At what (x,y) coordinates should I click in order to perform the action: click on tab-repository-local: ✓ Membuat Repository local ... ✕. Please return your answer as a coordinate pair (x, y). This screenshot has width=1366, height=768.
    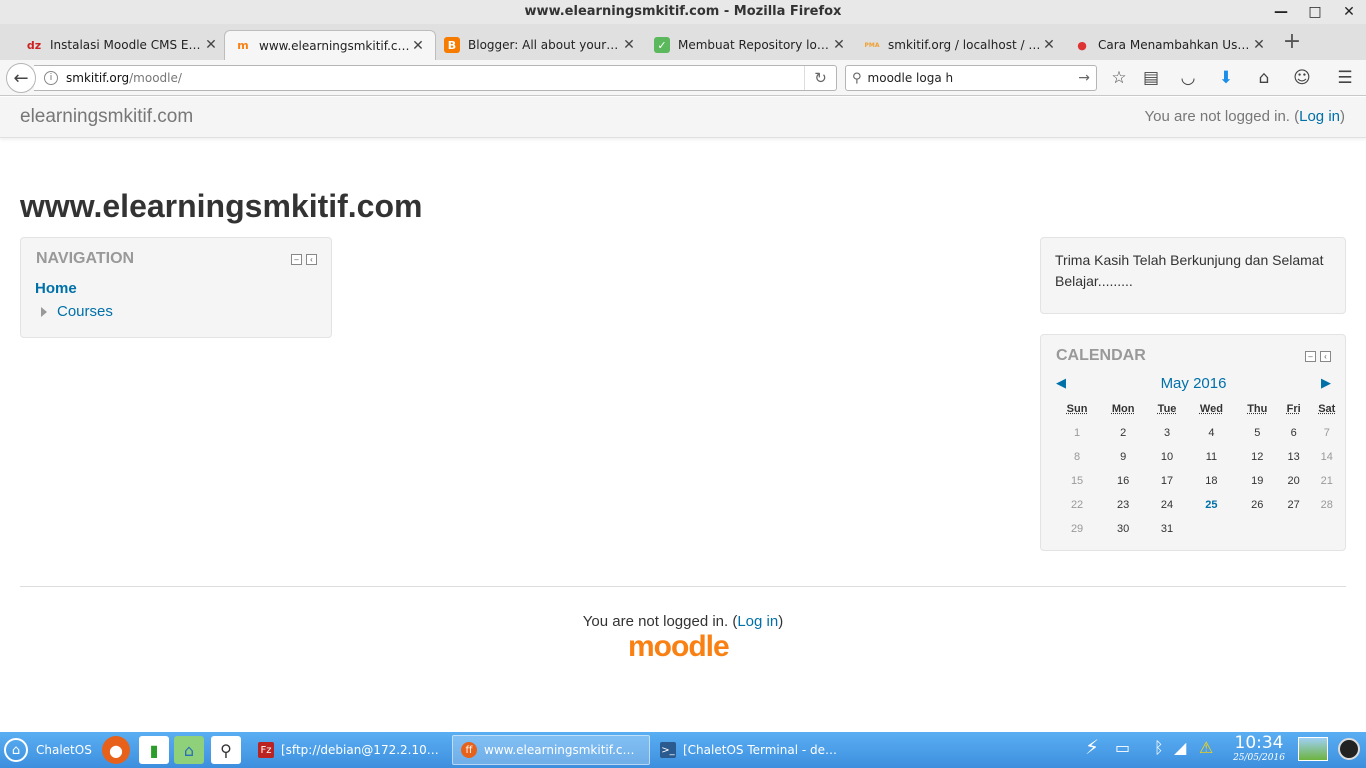
    Looking at the image, I should click on (750, 45).